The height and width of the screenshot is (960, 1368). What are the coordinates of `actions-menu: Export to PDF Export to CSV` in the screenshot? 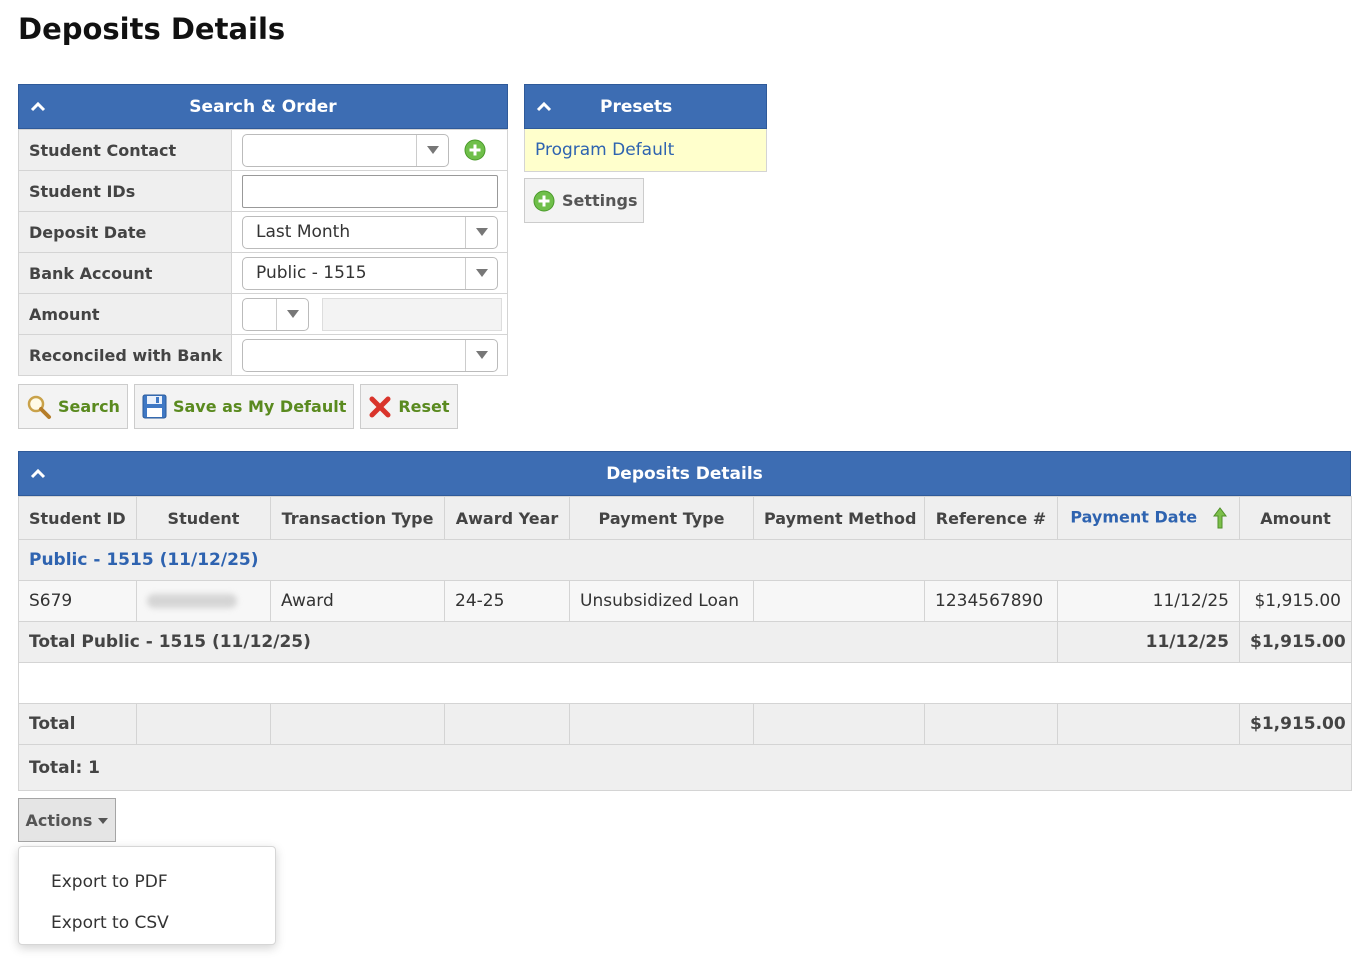 It's located at (147, 895).